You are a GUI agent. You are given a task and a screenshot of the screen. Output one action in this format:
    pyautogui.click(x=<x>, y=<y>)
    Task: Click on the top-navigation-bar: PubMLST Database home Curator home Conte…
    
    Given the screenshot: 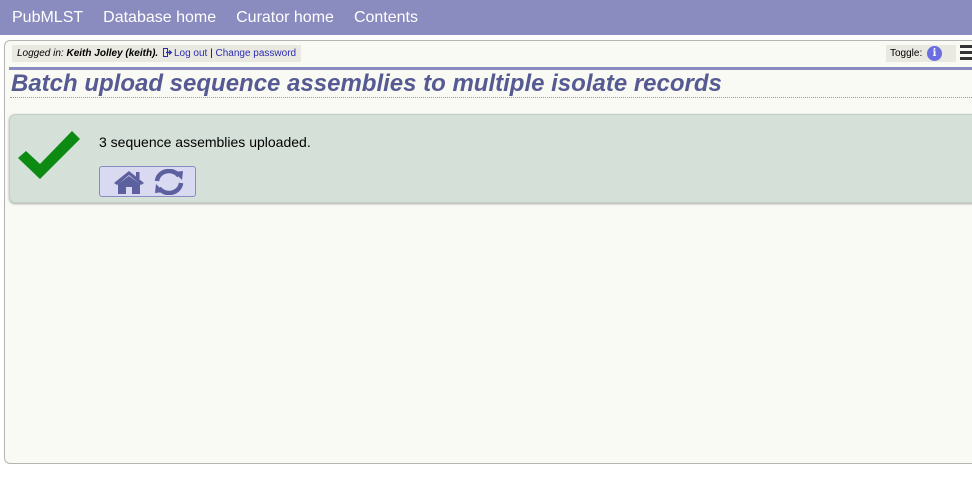 What is the action you would take?
    pyautogui.click(x=486, y=17)
    